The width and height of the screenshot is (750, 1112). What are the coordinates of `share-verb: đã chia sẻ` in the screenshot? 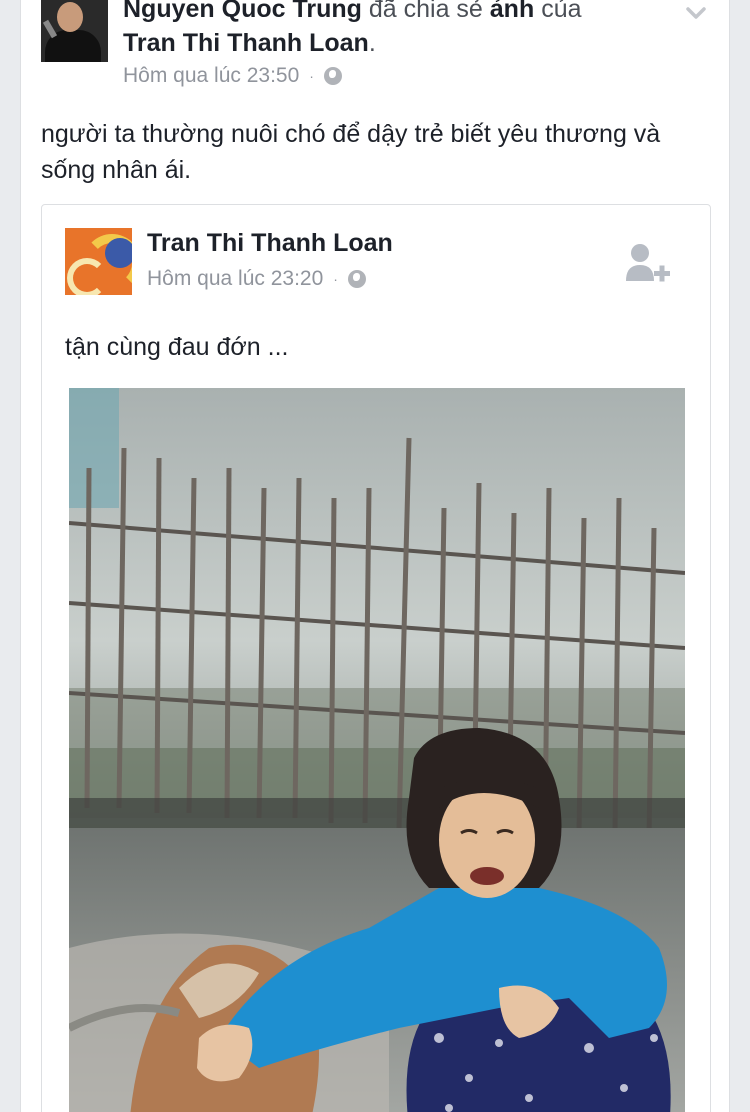 It's located at (425, 11).